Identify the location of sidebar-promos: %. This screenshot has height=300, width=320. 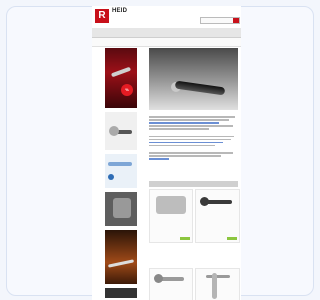
(121, 174).